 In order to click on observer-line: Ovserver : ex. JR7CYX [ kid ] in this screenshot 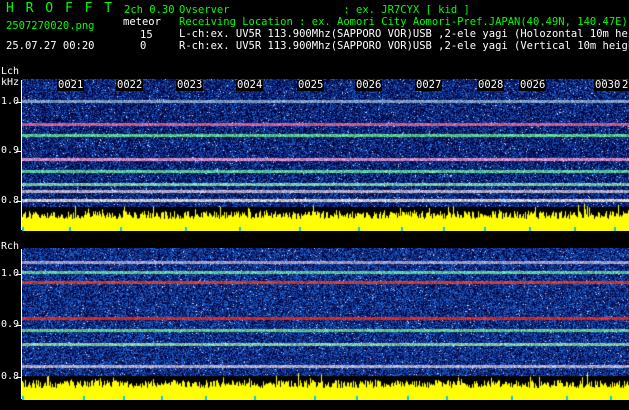, I will do `click(324, 10)`.